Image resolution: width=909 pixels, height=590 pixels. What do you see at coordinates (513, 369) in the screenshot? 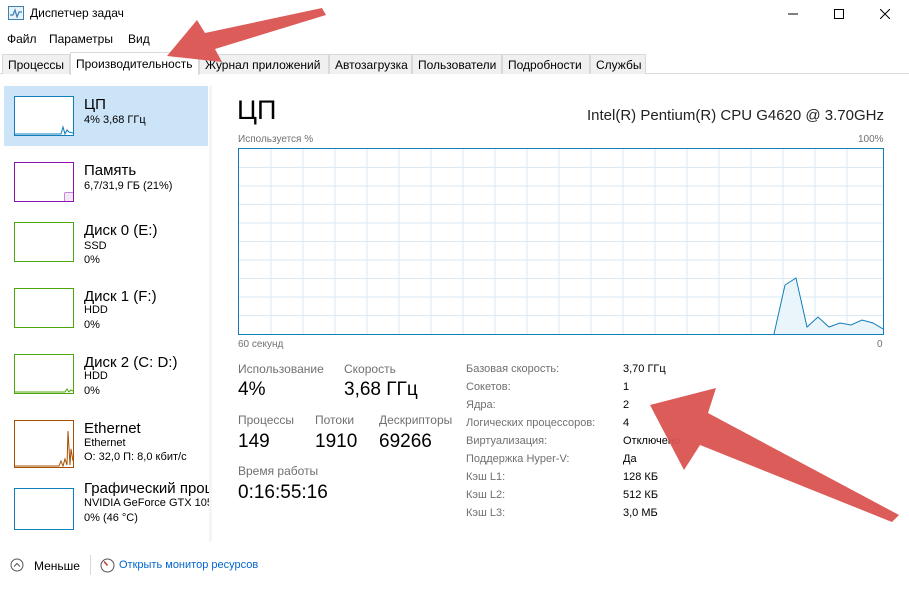
I see `base-speed-label: Базовая скорость:` at bounding box center [513, 369].